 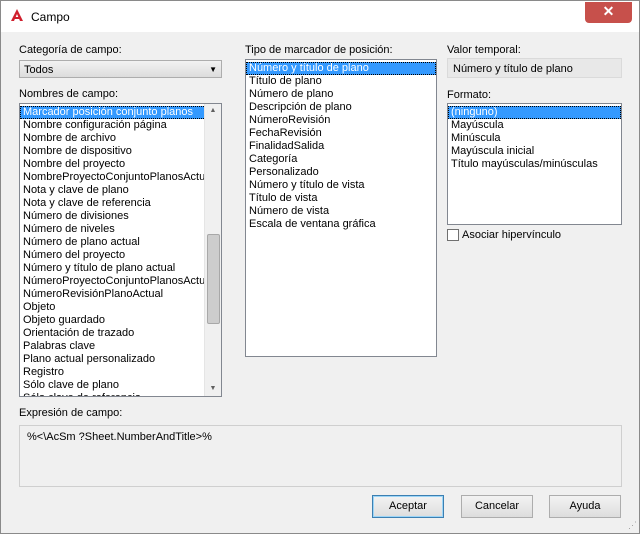 What do you see at coordinates (113, 125) in the screenshot?
I see `field-name-item: Nombre configuración página` at bounding box center [113, 125].